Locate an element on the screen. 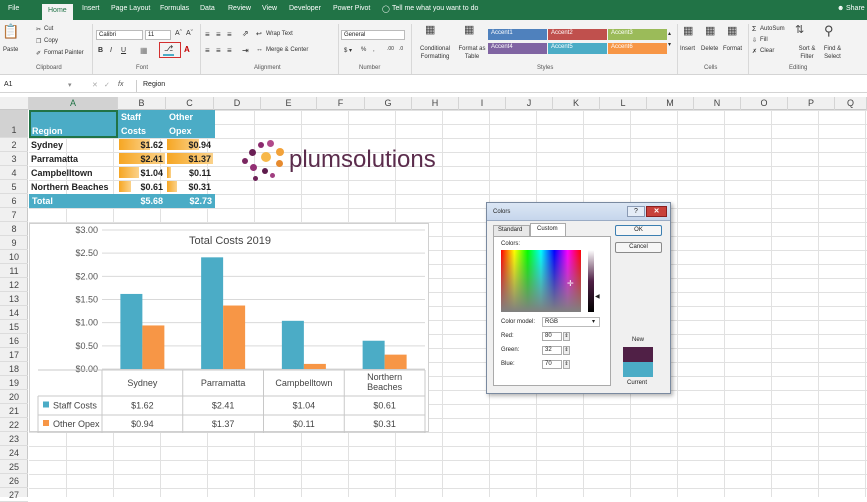  row-header-15: 15 is located at coordinates (14, 327).